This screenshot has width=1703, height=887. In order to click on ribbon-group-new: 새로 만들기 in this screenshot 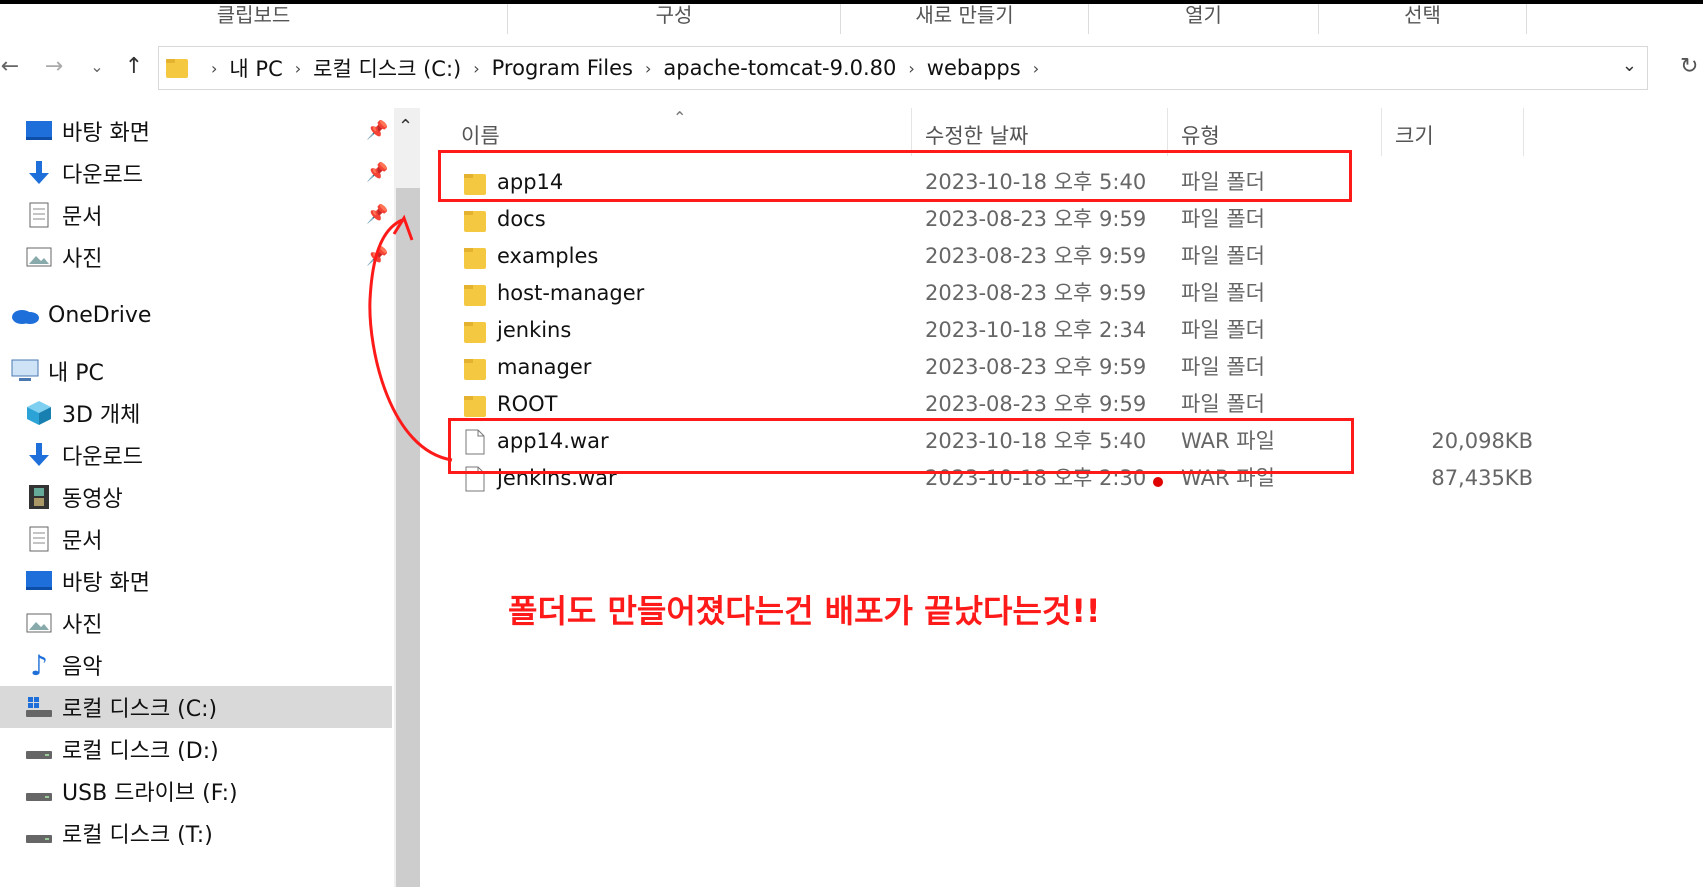, I will do `click(965, 19)`.